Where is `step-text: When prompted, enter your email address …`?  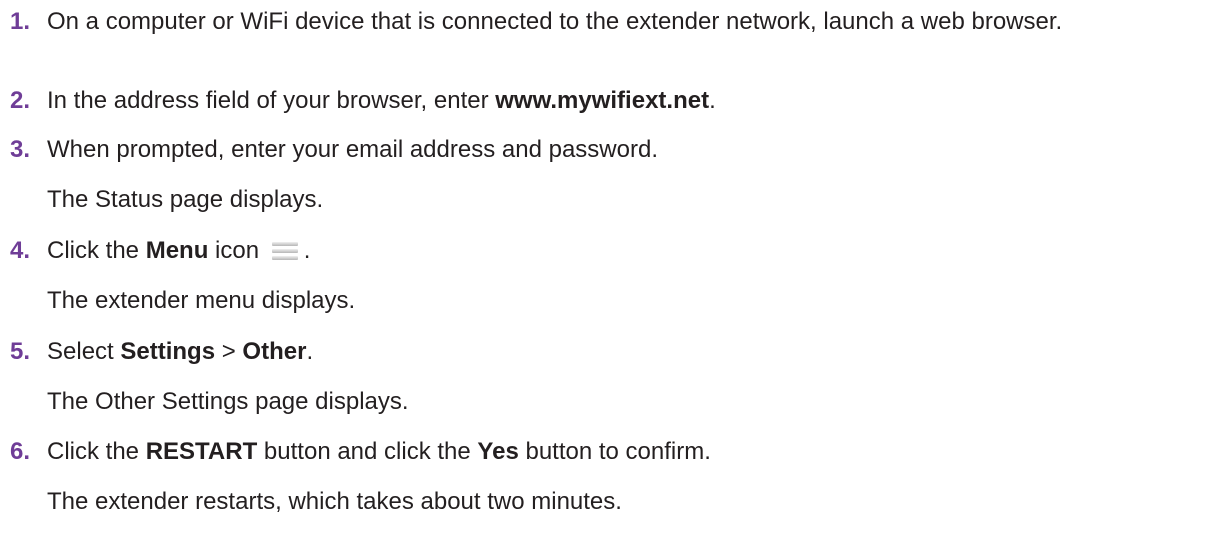
step-text: When prompted, enter your email address … is located at coordinates (352, 149).